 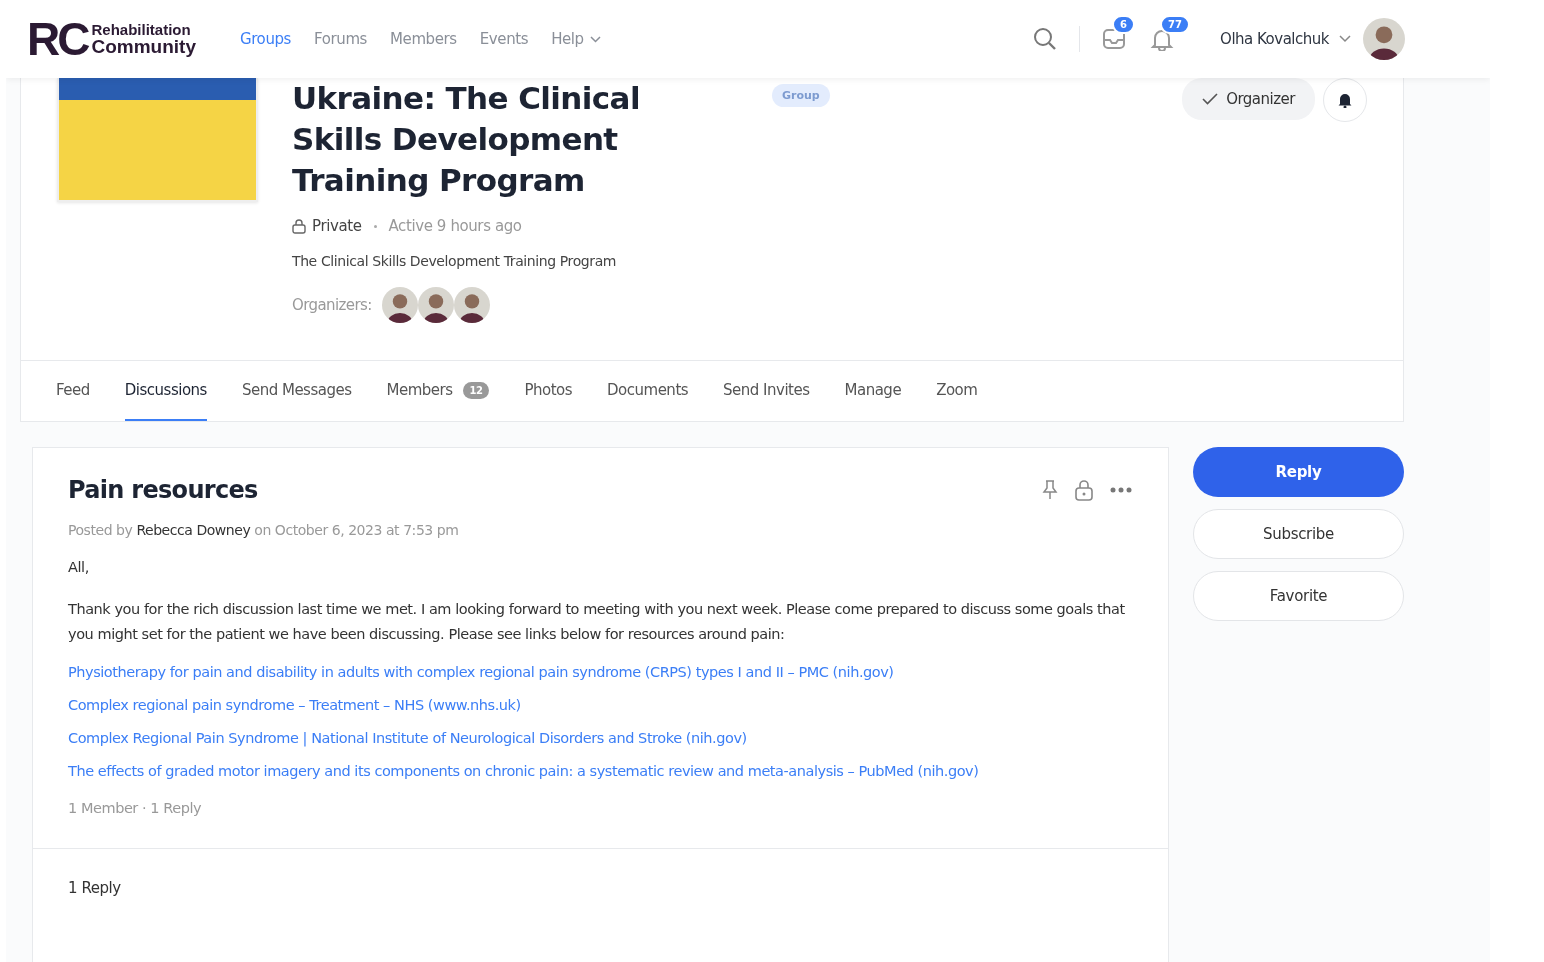 What do you see at coordinates (466, 139) in the screenshot?
I see `group-title: Ukraine: The Clinical Skills Development Training Program` at bounding box center [466, 139].